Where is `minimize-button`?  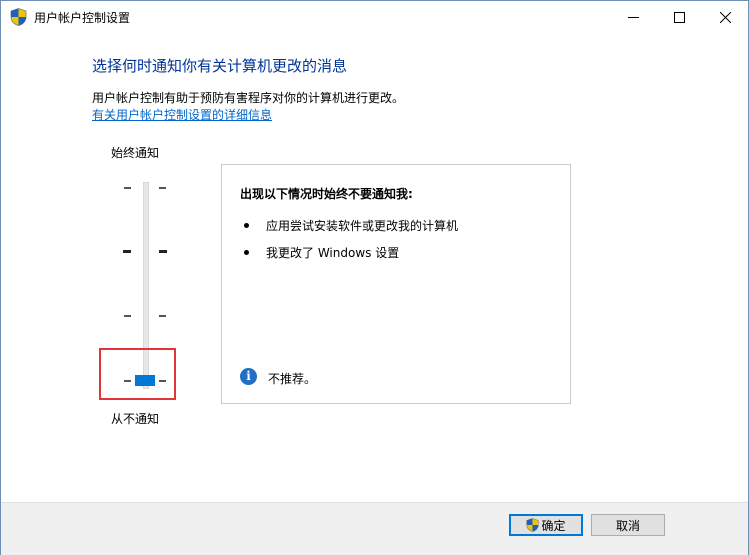
minimize-button is located at coordinates (633, 17).